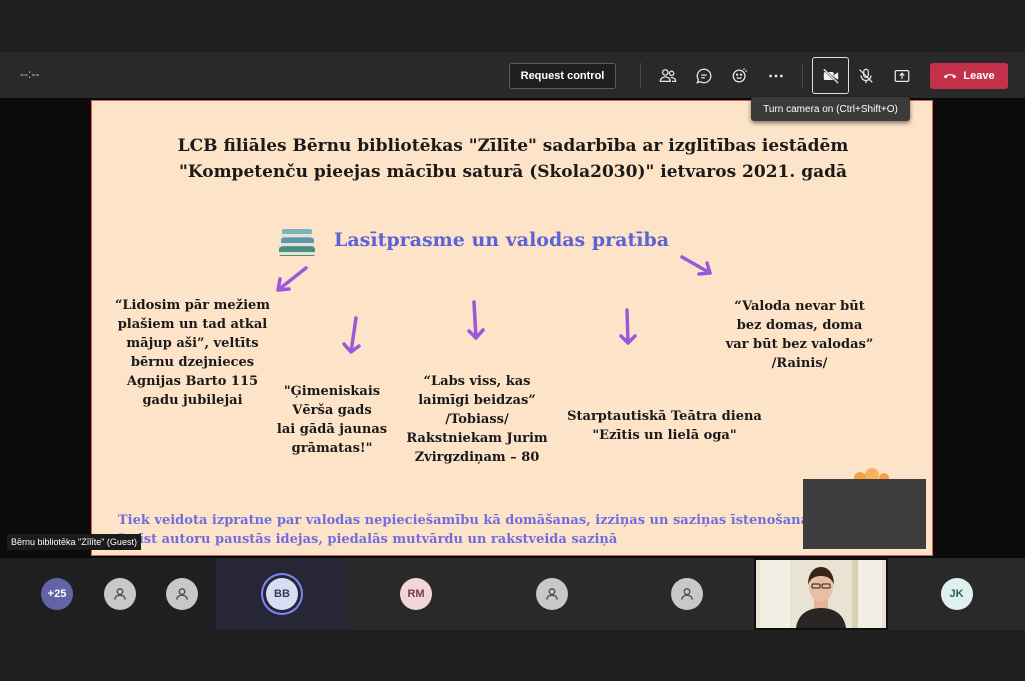 This screenshot has width=1025, height=681. I want to click on arrow-down-left, so click(292, 279).